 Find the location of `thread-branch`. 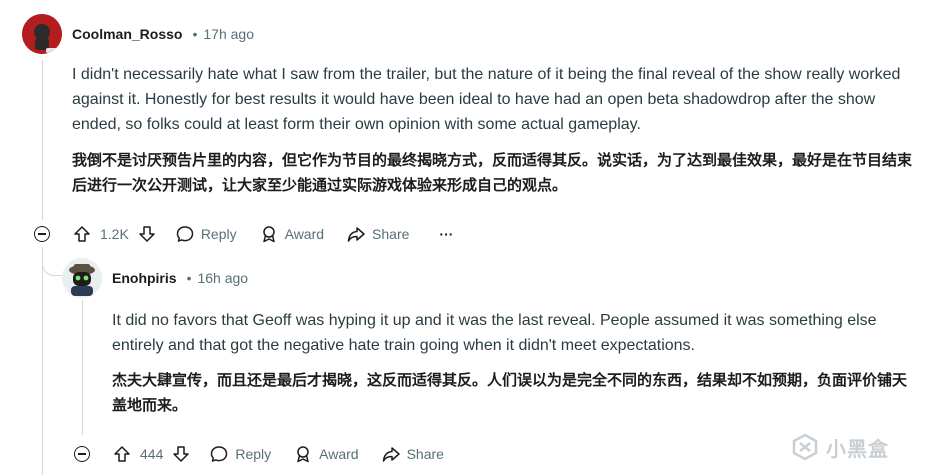

thread-branch is located at coordinates (52, 265).